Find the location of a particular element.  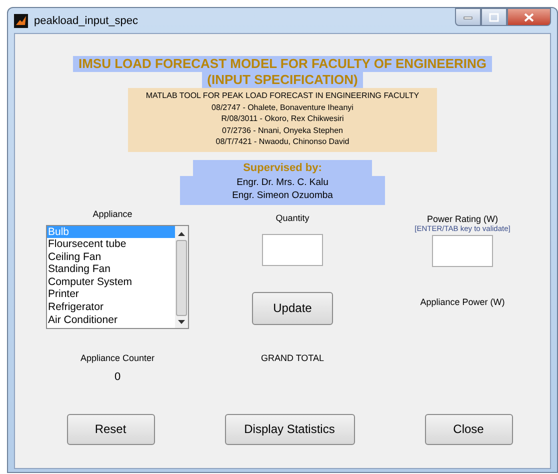

scroll-down-icon is located at coordinates (181, 322).